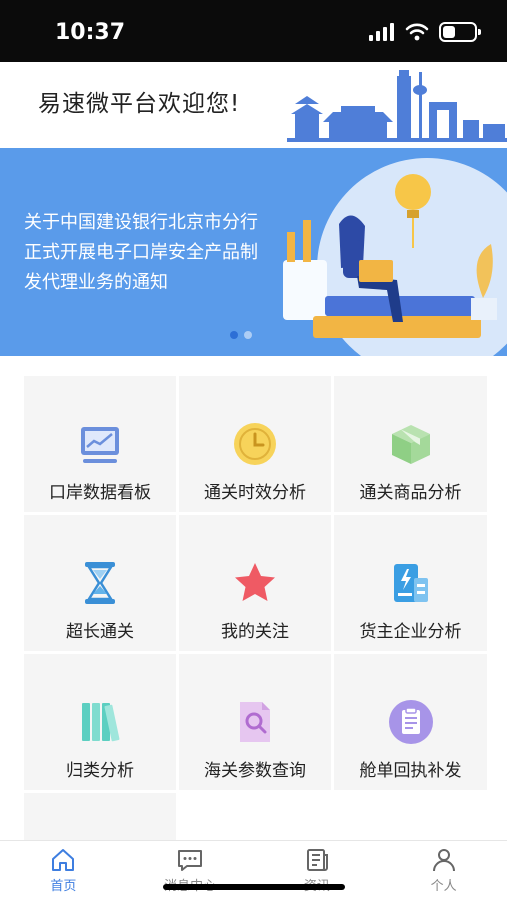 The width and height of the screenshot is (507, 900). Describe the element at coordinates (395, 257) in the screenshot. I see `reading-woman-illustration` at that location.